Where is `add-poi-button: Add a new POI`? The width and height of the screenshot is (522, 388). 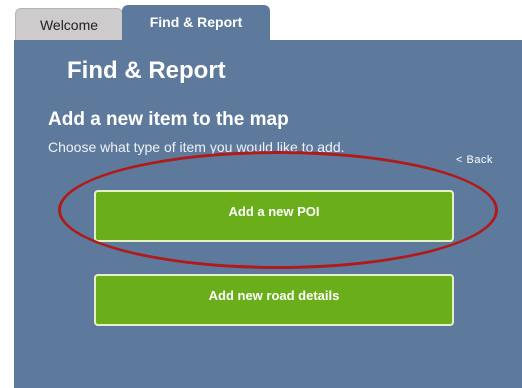
add-poi-button: Add a new POI is located at coordinates (274, 216).